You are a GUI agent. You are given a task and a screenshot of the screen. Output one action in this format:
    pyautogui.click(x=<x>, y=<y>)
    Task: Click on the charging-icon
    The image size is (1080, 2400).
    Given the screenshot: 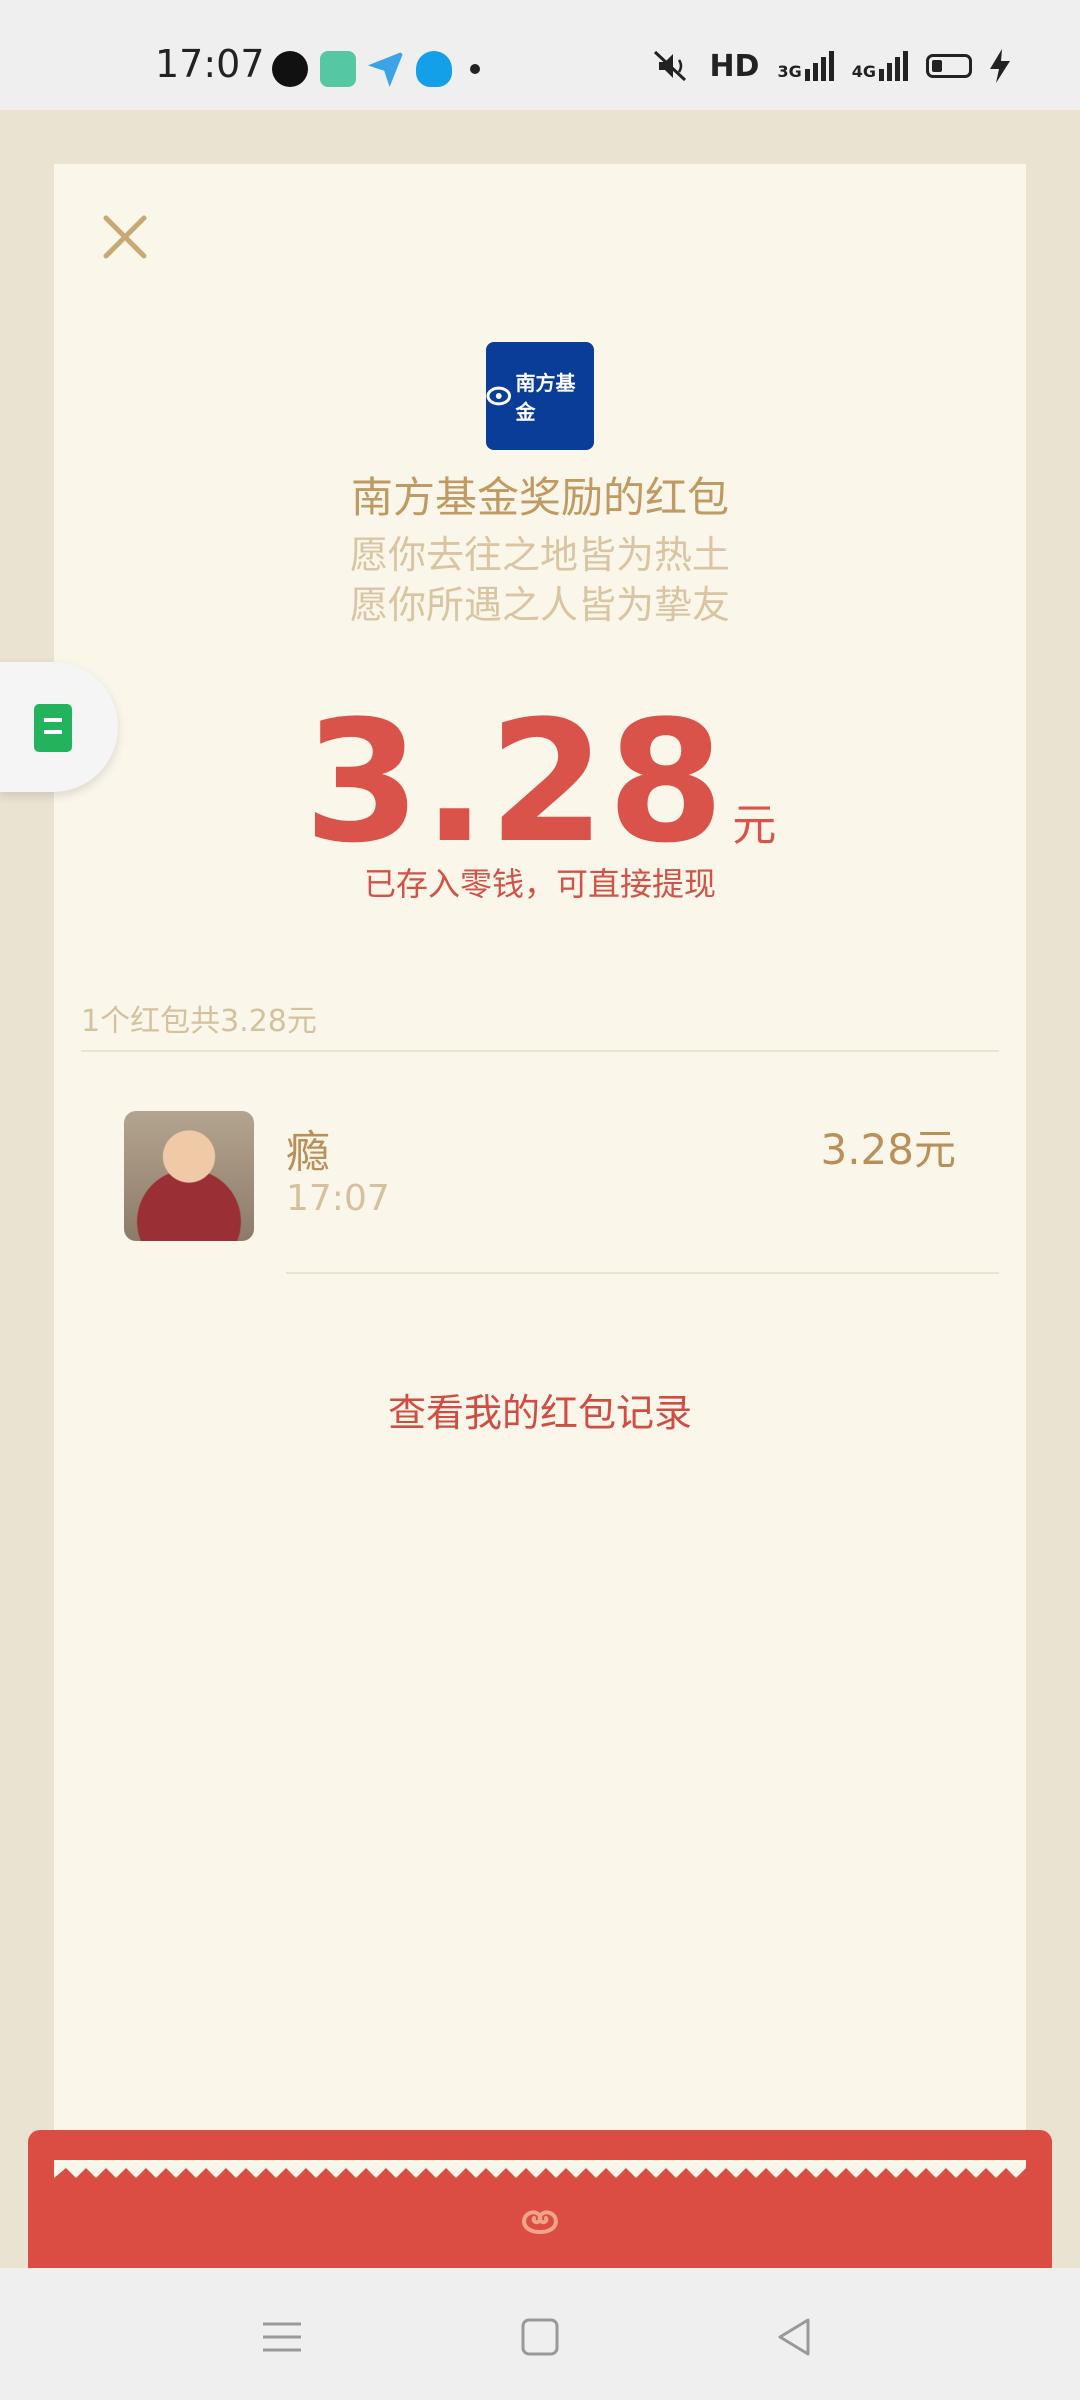 What is the action you would take?
    pyautogui.click(x=1000, y=66)
    